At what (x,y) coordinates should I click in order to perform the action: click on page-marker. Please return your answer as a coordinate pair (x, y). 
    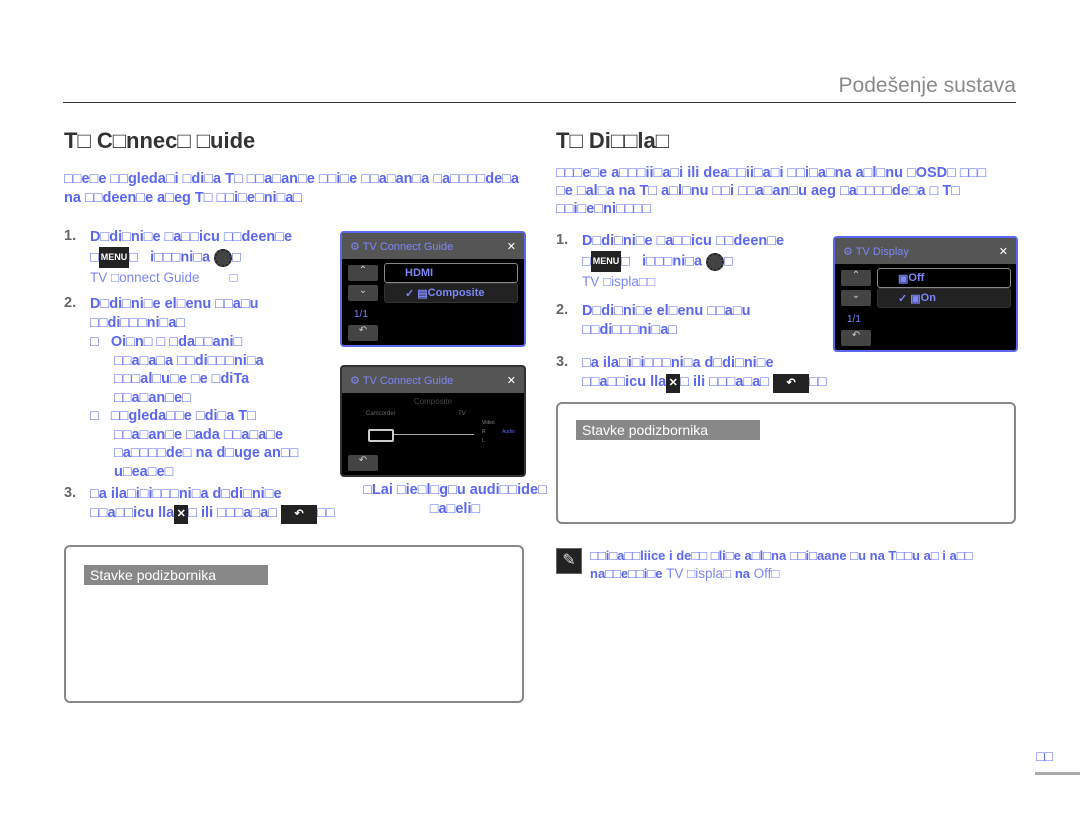
    Looking at the image, I should click on (1057, 773).